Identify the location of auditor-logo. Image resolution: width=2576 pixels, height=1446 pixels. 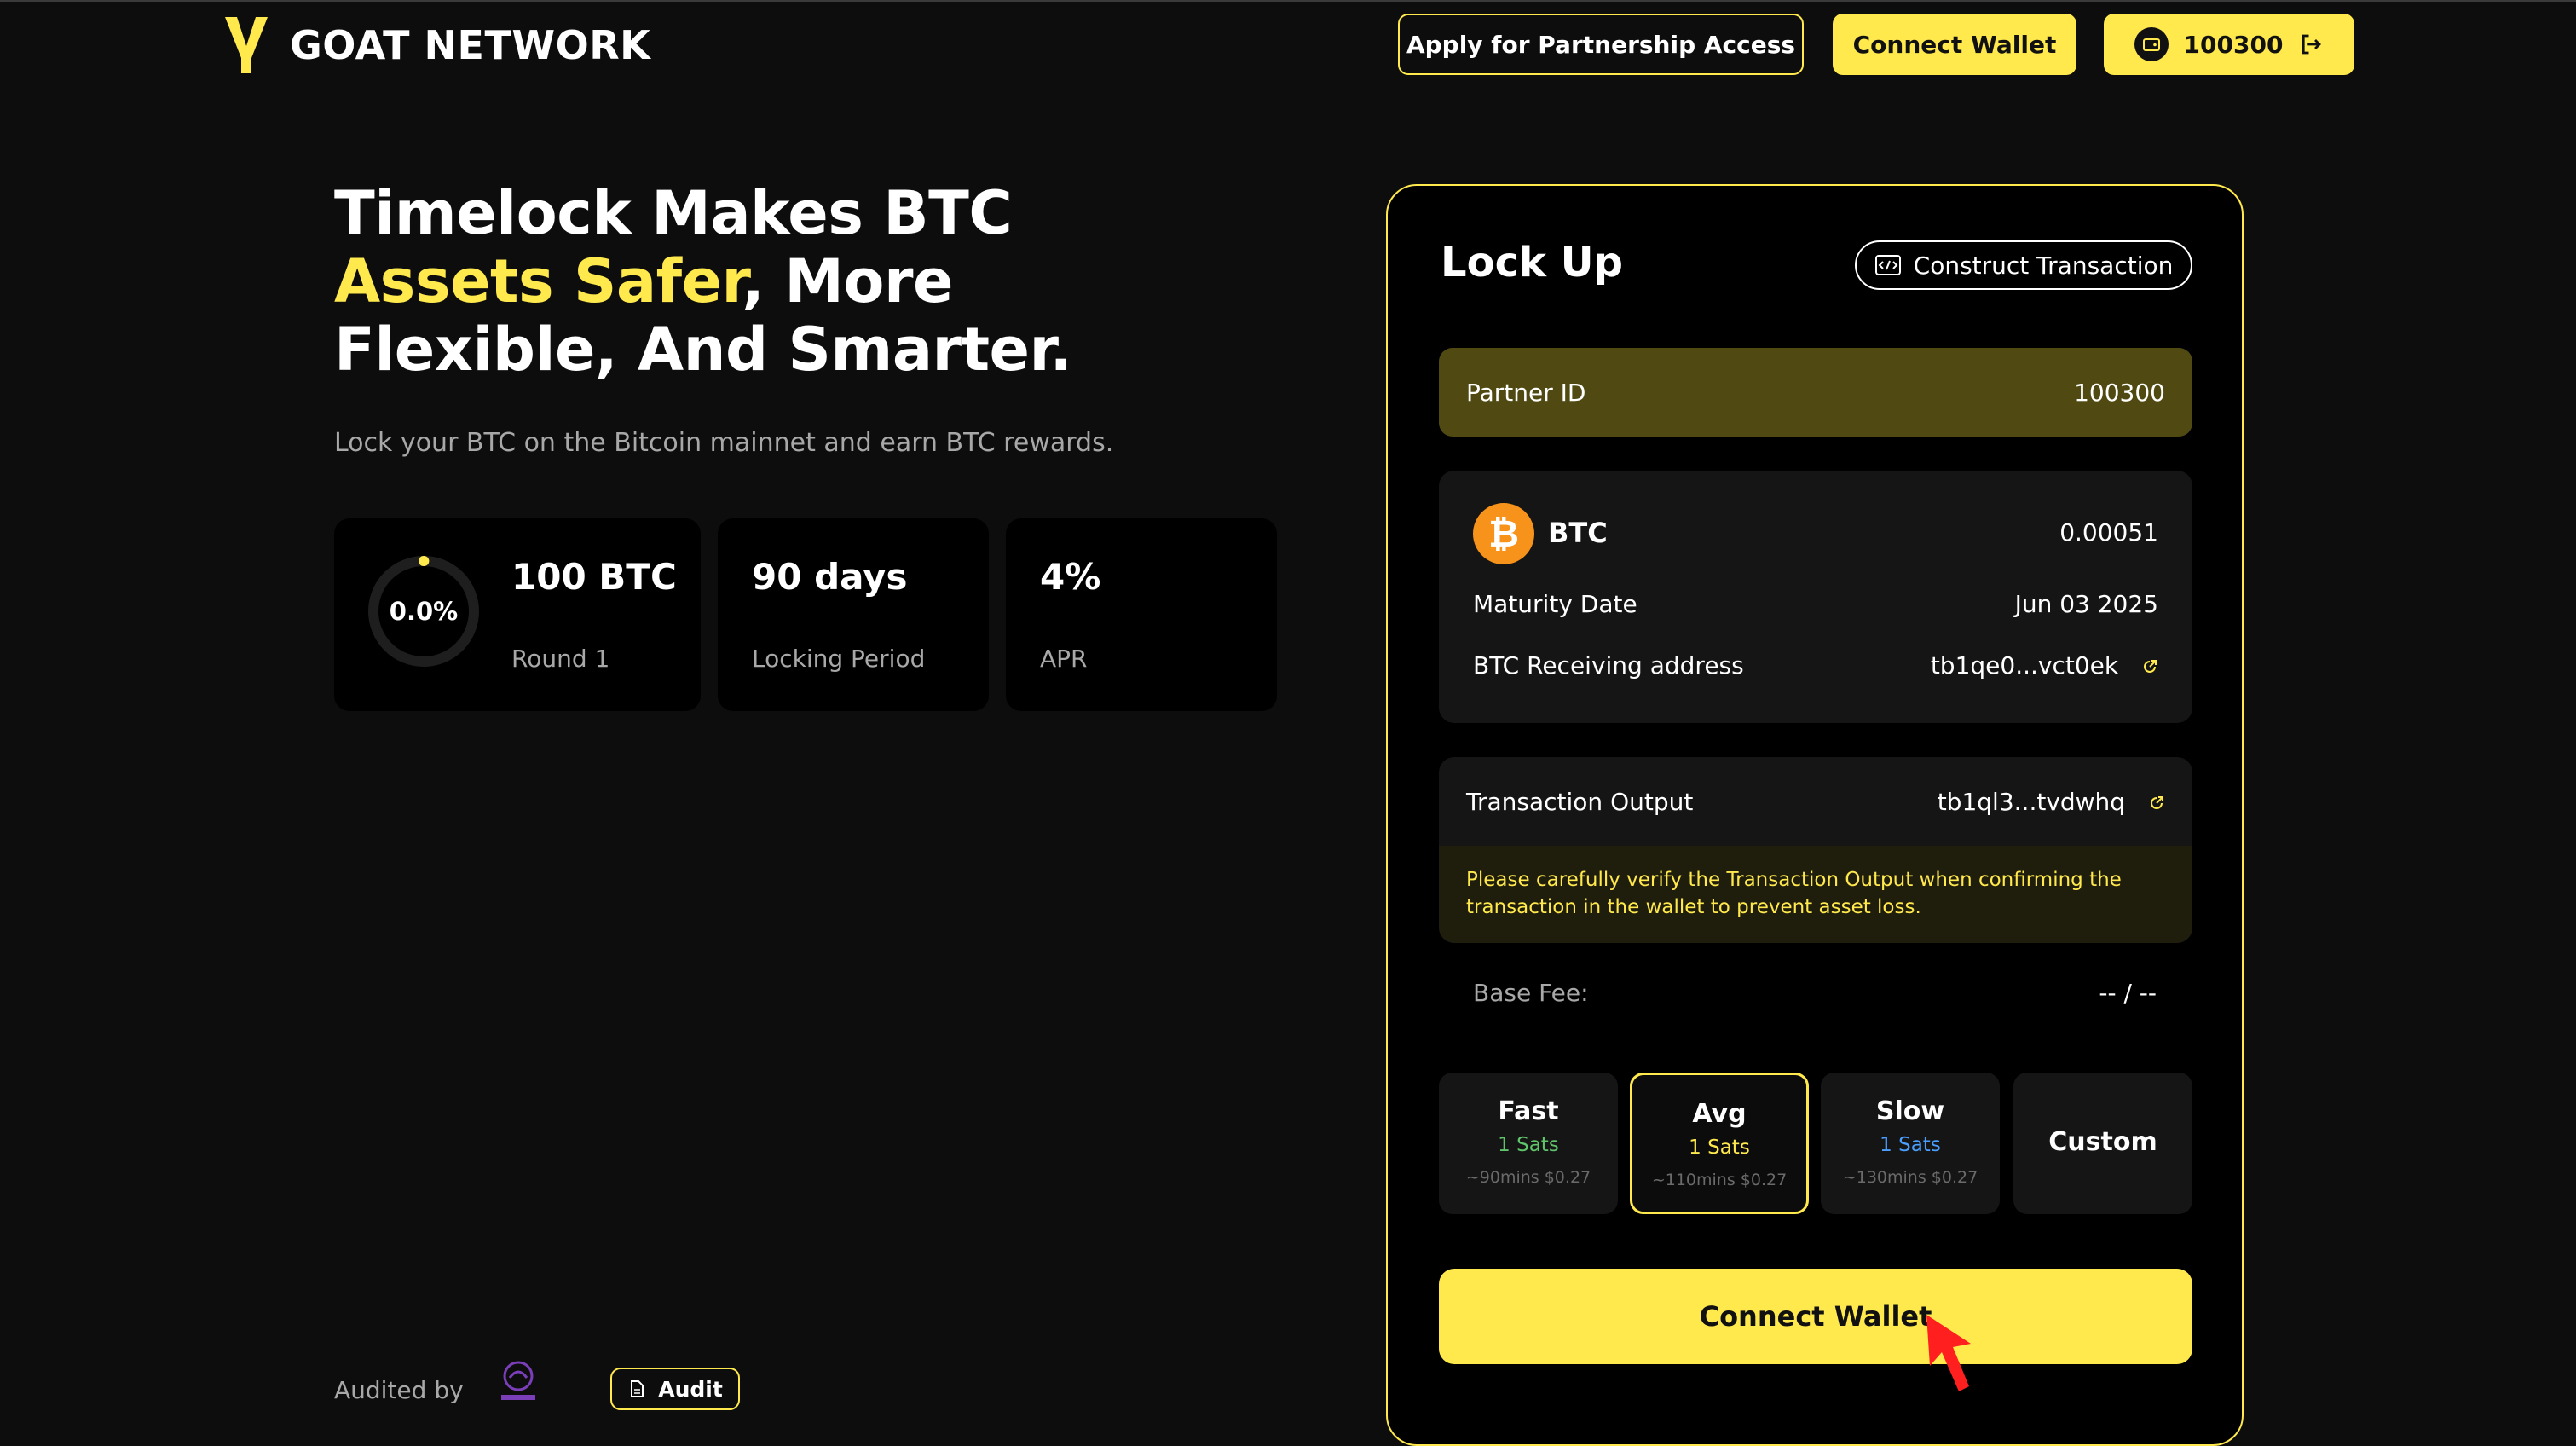
(518, 1381).